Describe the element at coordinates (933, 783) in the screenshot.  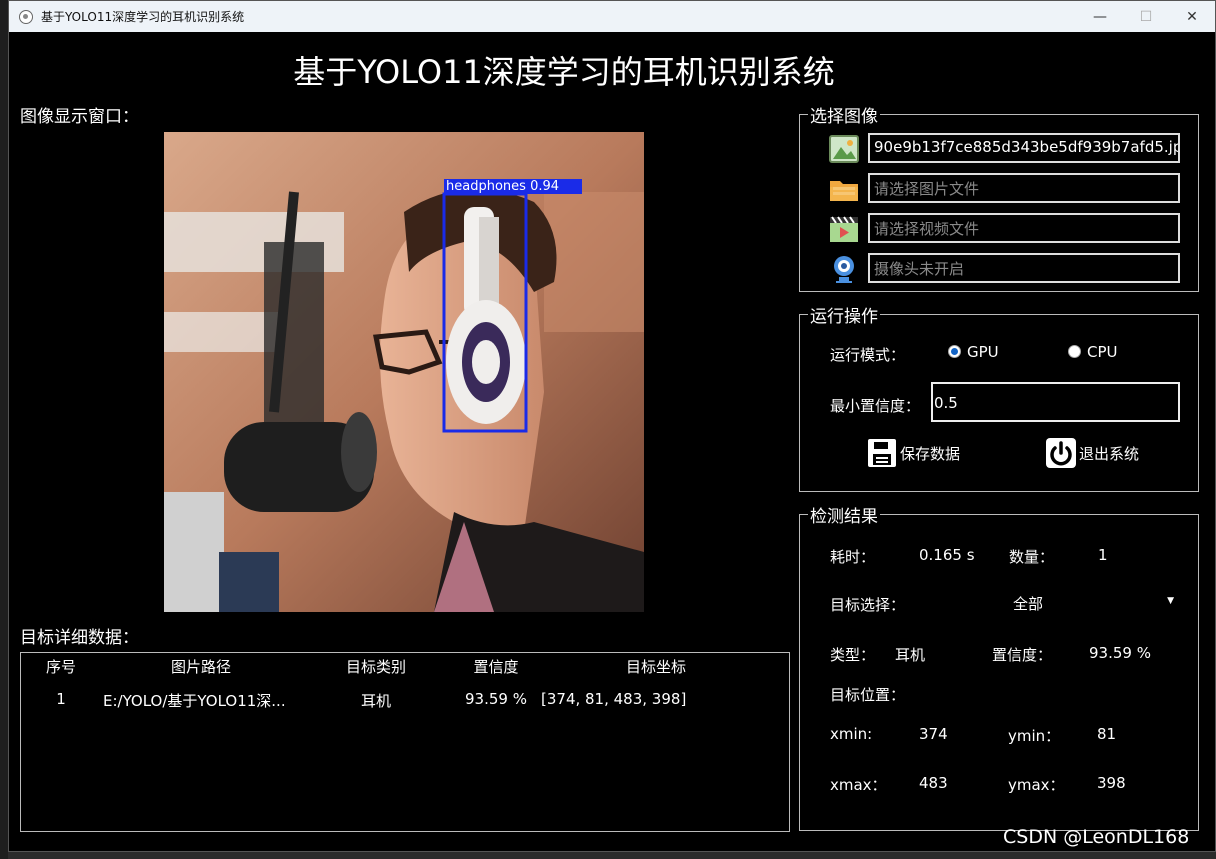
I see `xmax-value: 483` at that location.